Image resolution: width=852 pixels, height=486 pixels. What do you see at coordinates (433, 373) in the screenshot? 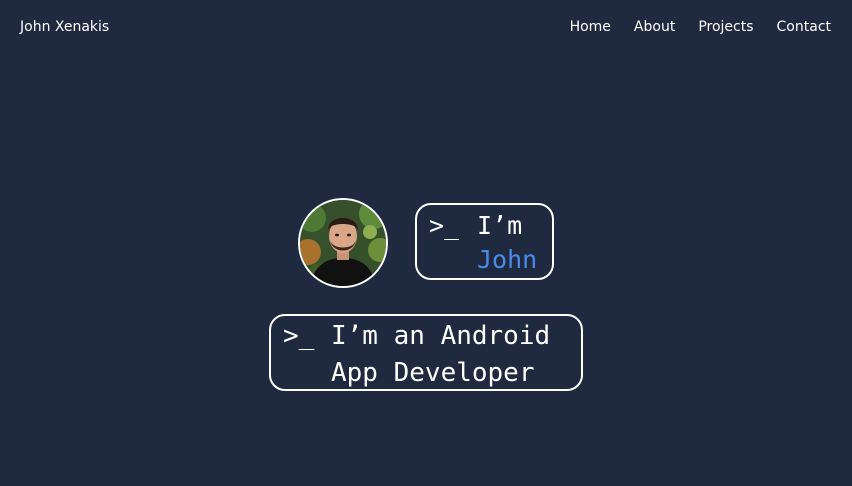
I see `role-text-2: App Developer` at bounding box center [433, 373].